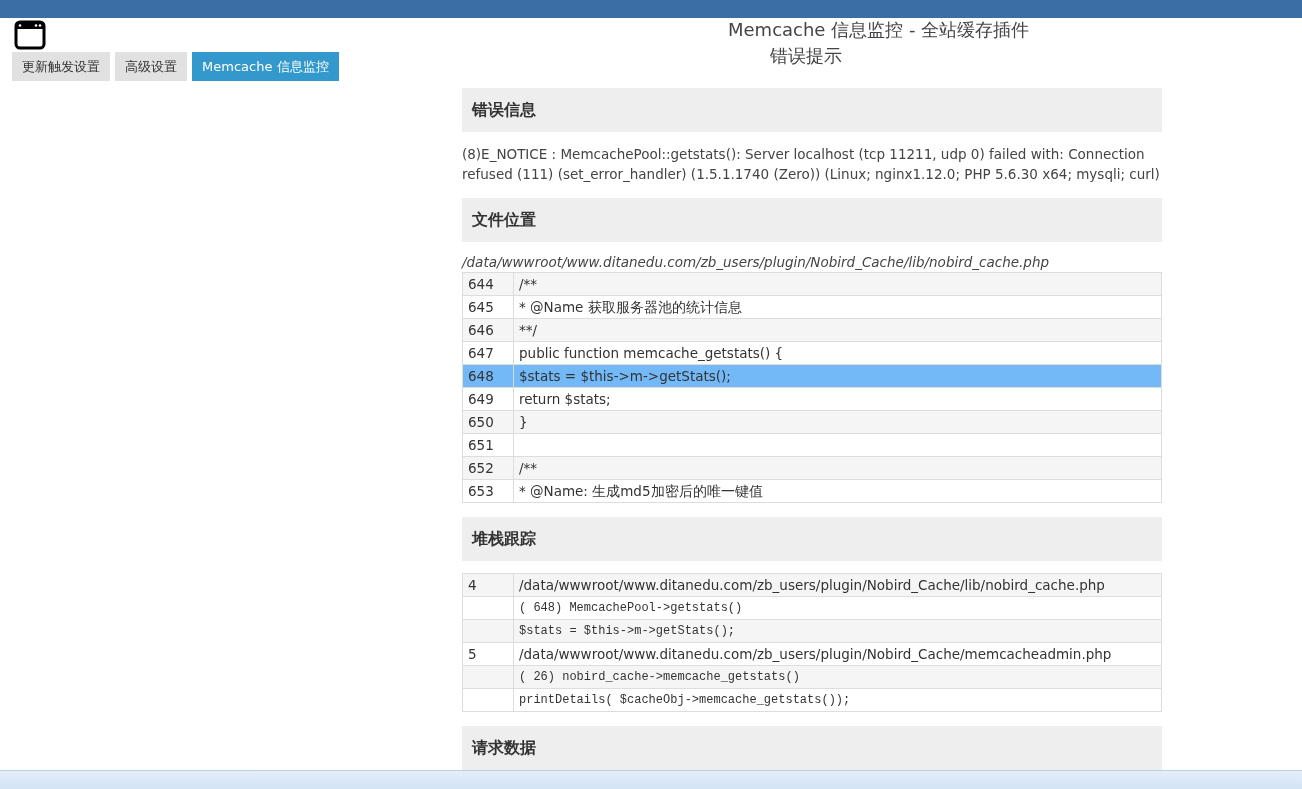  I want to click on trace-file: /data/wwwroot/www.ditanedu.com/zb_users/plugin/Nobird_Cache/memcacheadmin.php, so click(815, 654).